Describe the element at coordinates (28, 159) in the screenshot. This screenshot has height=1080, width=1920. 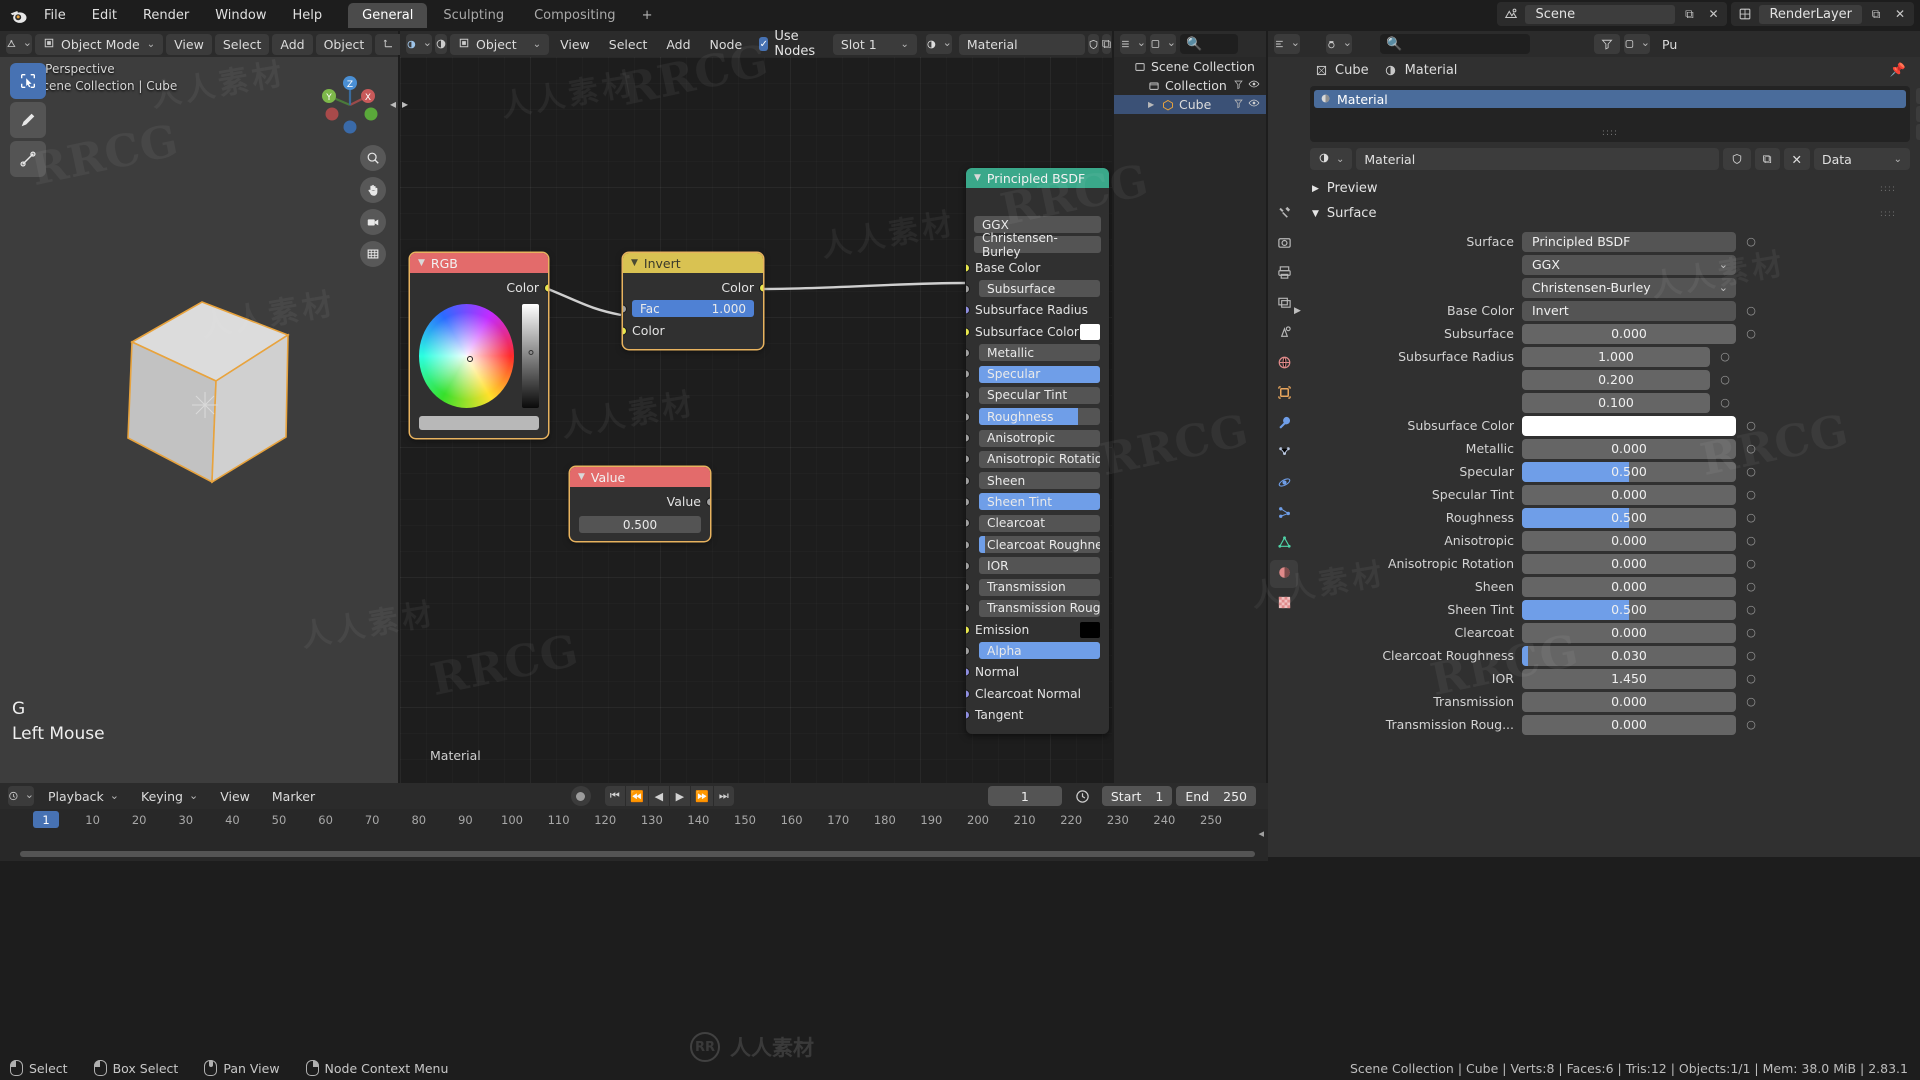
I see `measure-tool` at that location.